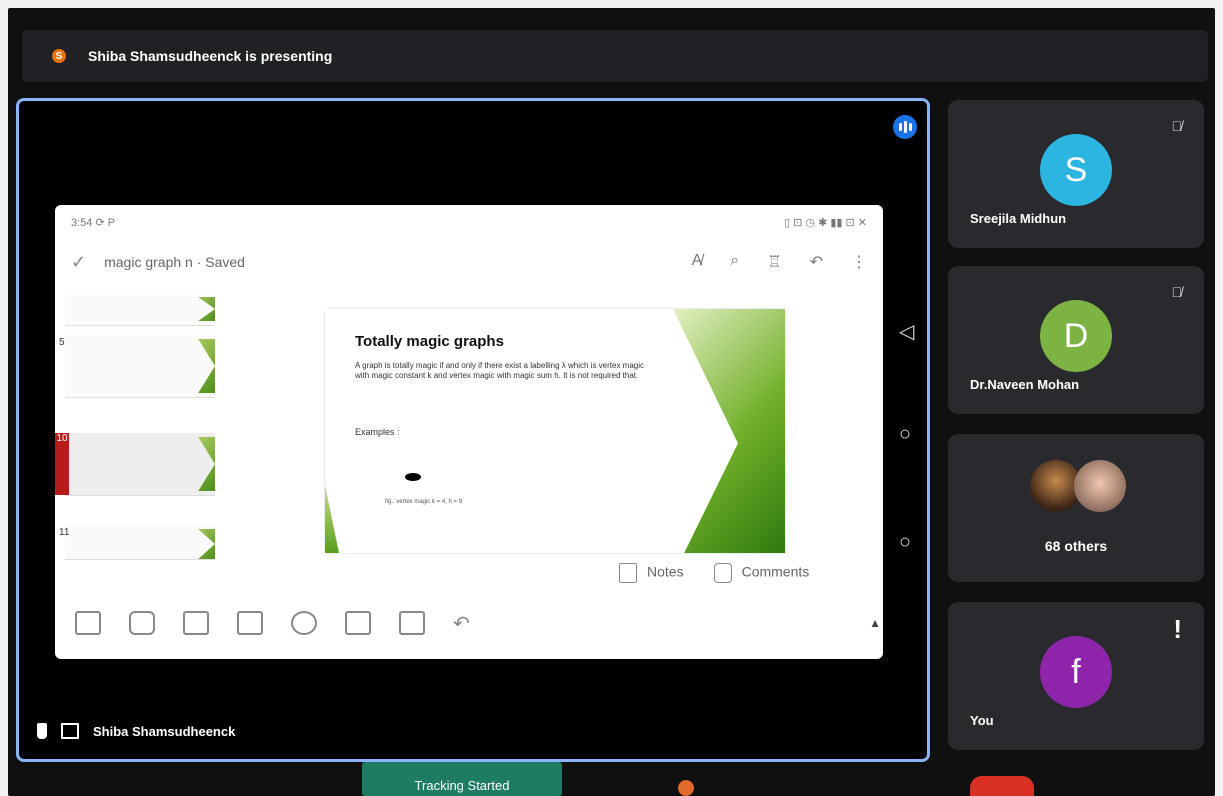  What do you see at coordinates (1177, 629) in the screenshot?
I see `alert-icon: !` at bounding box center [1177, 629].